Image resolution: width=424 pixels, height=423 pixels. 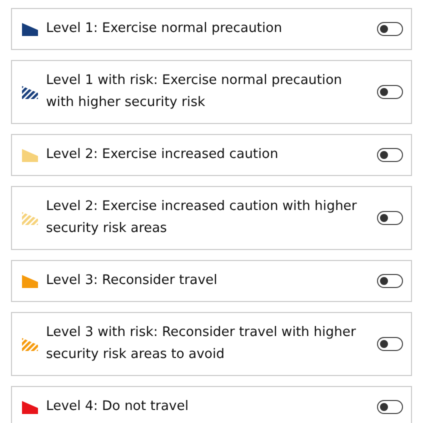 What do you see at coordinates (118, 407) in the screenshot?
I see `level-label: Level 4: Do not travel` at bounding box center [118, 407].